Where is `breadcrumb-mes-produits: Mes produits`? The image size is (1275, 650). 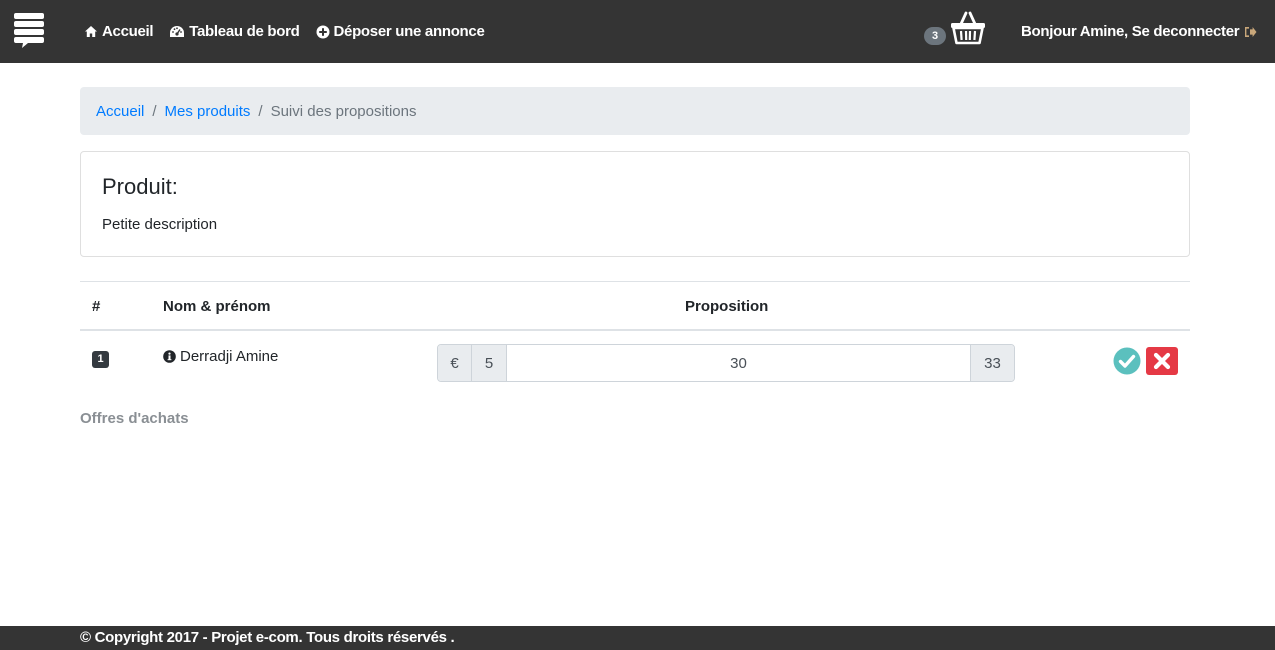 breadcrumb-mes-produits: Mes produits is located at coordinates (208, 111).